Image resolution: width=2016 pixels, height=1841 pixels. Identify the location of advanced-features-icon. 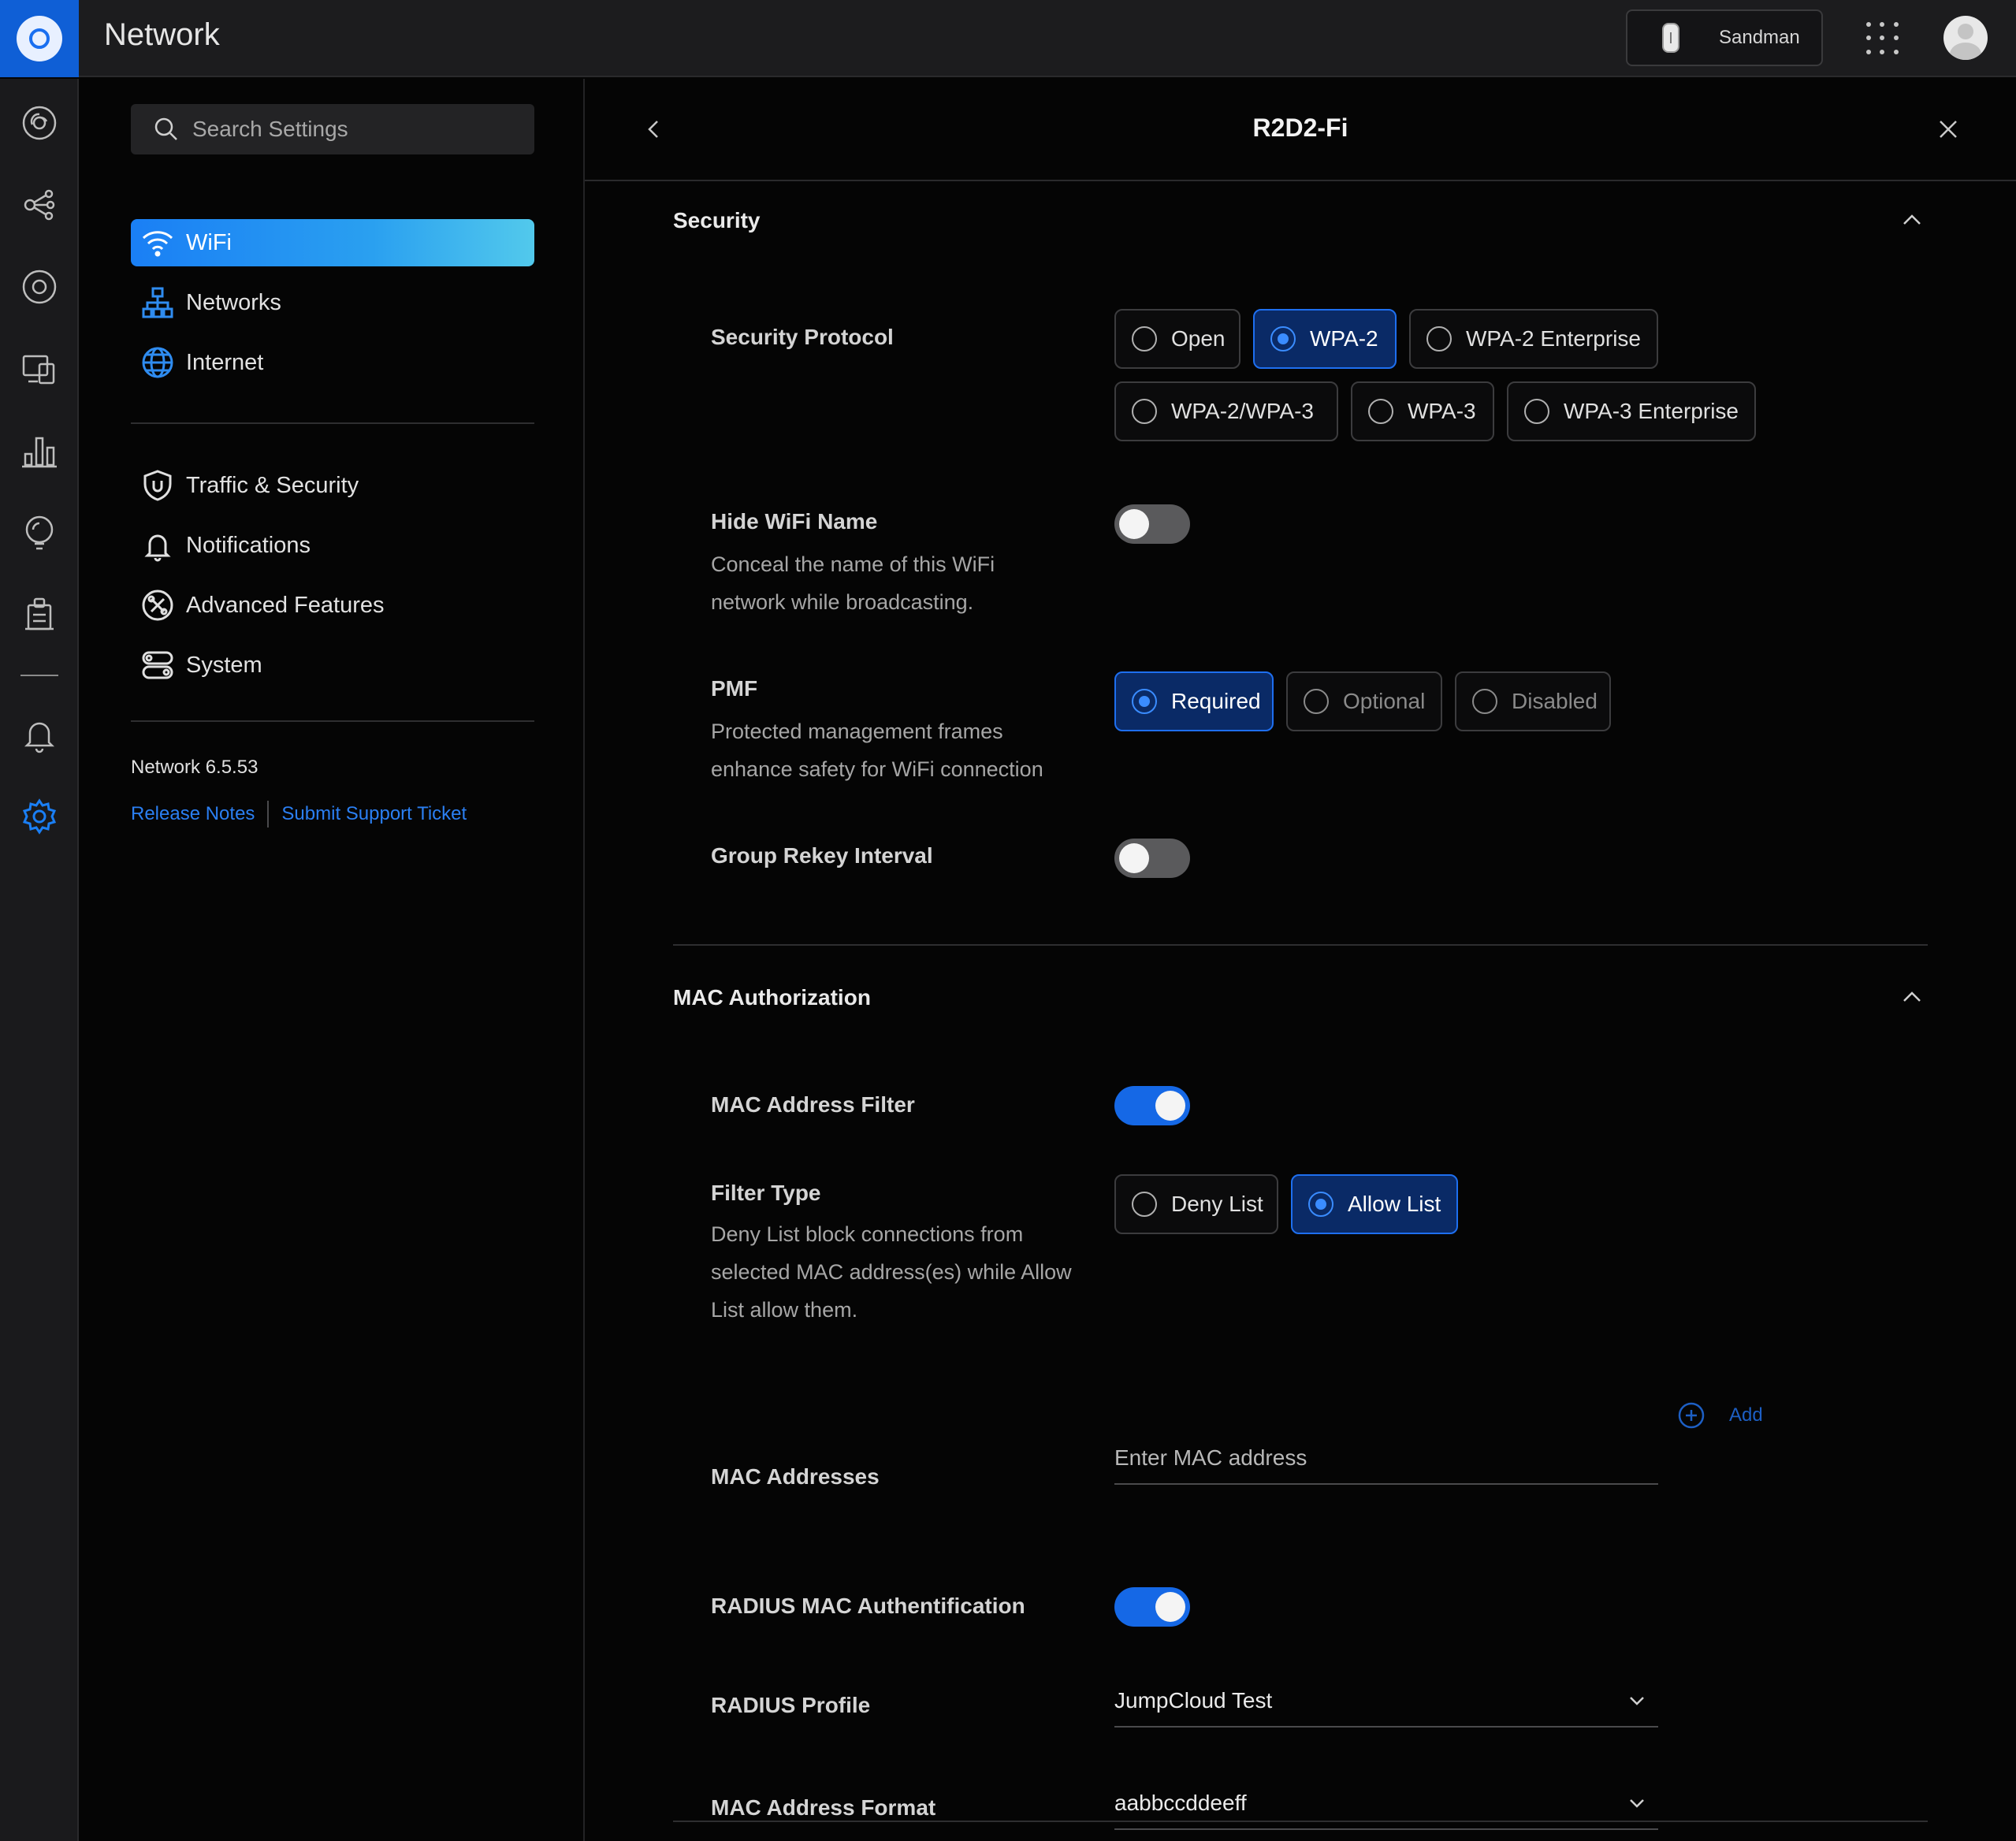
(157, 605).